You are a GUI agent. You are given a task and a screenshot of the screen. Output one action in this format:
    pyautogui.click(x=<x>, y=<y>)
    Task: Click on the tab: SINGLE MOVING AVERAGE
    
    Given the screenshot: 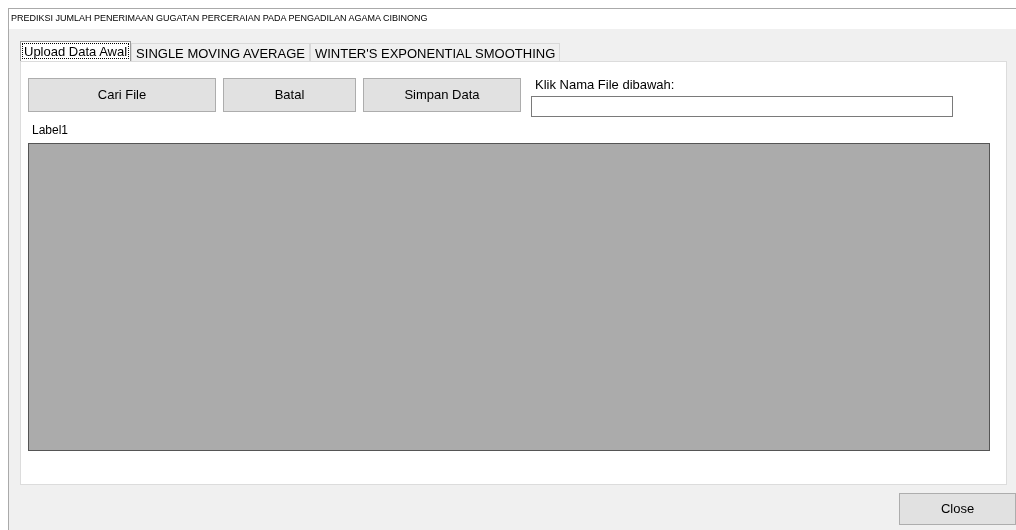 What is the action you would take?
    pyautogui.click(x=220, y=52)
    